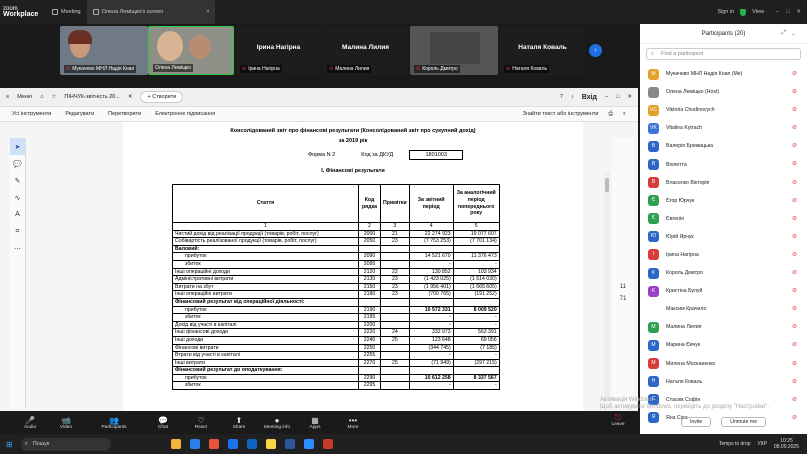 The height and width of the screenshot is (454, 807). I want to click on participant-item: В Власенко Вікторія ⊘, so click(723, 183).